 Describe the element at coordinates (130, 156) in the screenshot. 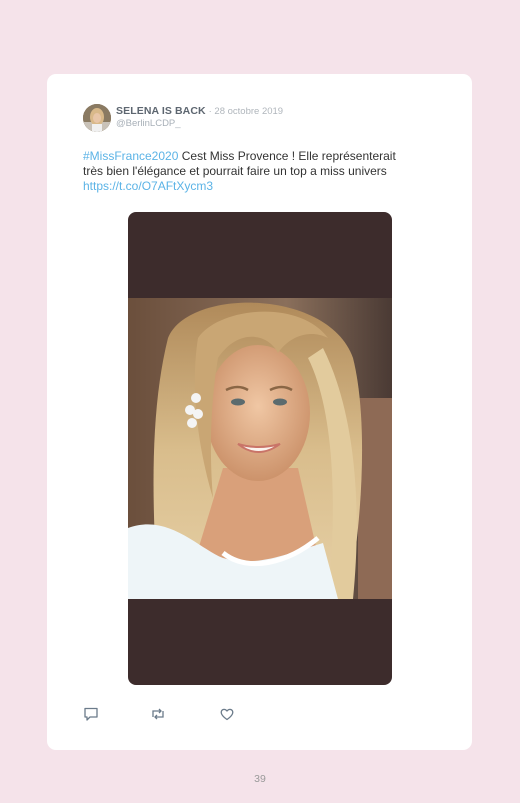

I see `hashtag-link: #MissFrance2020` at that location.